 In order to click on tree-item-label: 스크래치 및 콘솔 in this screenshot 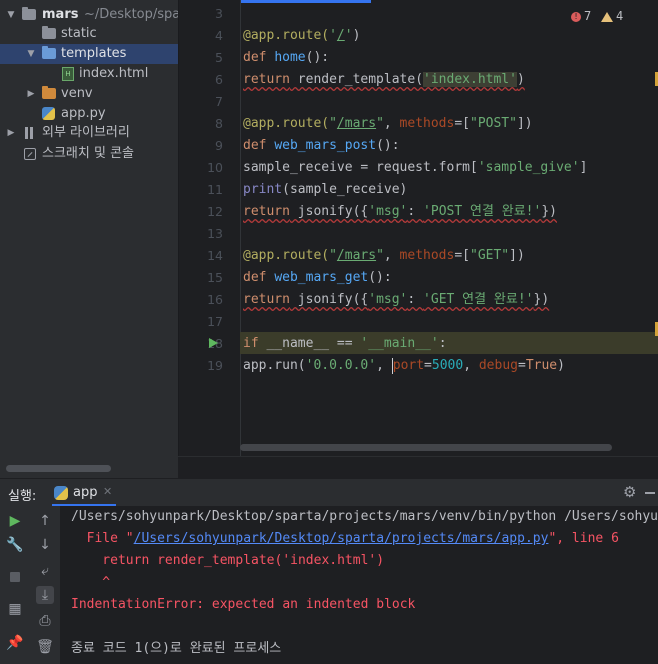, I will do `click(88, 153)`.